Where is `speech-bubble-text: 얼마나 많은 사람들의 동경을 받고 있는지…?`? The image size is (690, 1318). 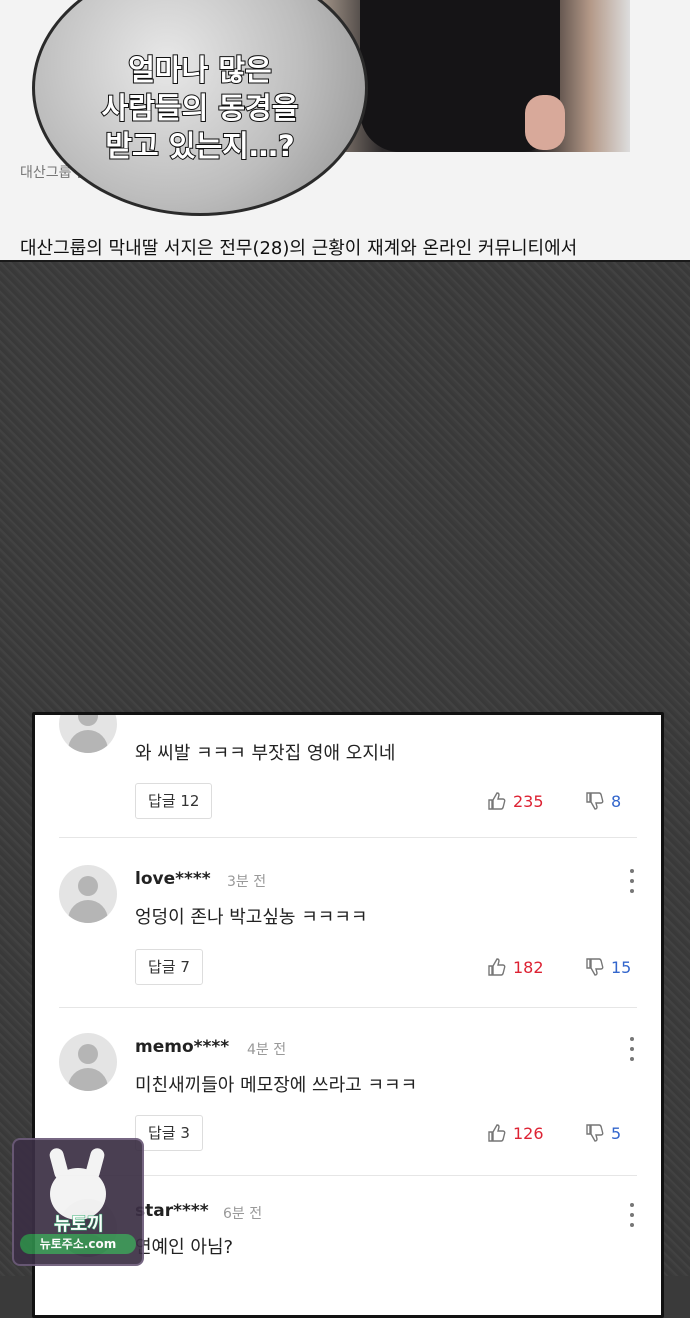
speech-bubble-text: 얼마나 많은 사람들의 동경을 받고 있는지…? is located at coordinates (200, 108).